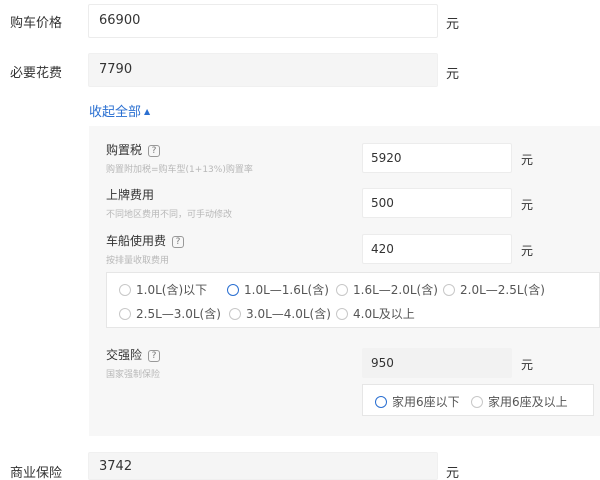 The image size is (600, 480). I want to click on commercial-insurance-label: 商业保险, so click(36, 473).